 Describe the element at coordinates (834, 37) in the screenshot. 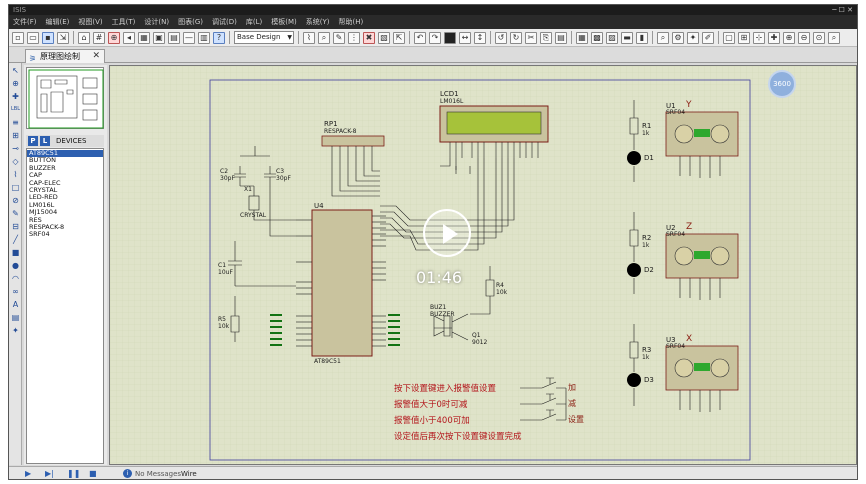

I see `zoom-area-icon: ⌕` at that location.